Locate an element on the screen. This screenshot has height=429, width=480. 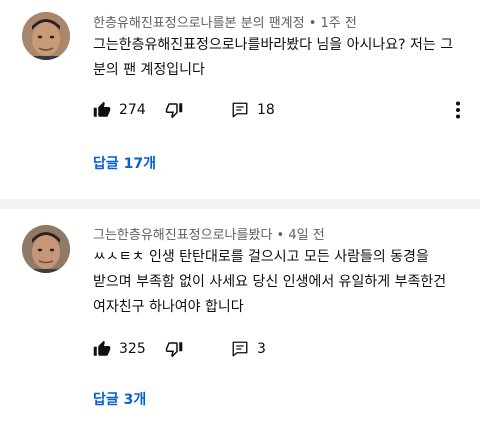
like-count: 325 is located at coordinates (132, 349).